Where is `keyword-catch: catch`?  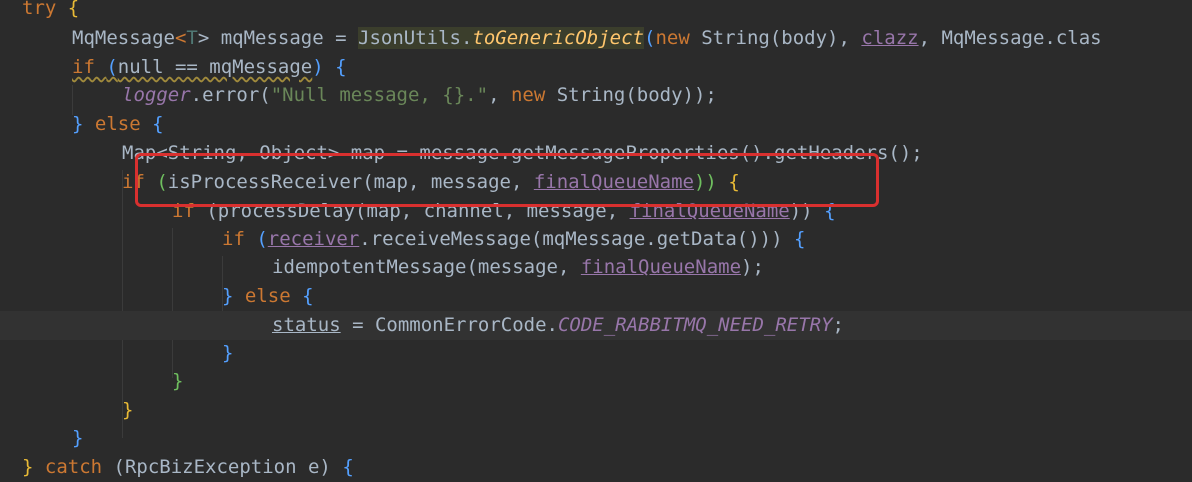 keyword-catch: catch is located at coordinates (79, 467).